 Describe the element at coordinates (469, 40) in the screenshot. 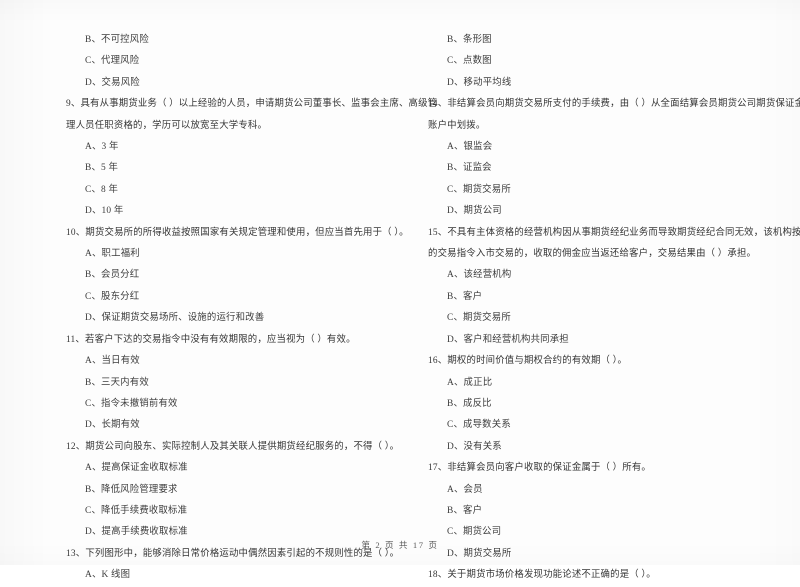

I see `answer-option: B、条形图` at that location.